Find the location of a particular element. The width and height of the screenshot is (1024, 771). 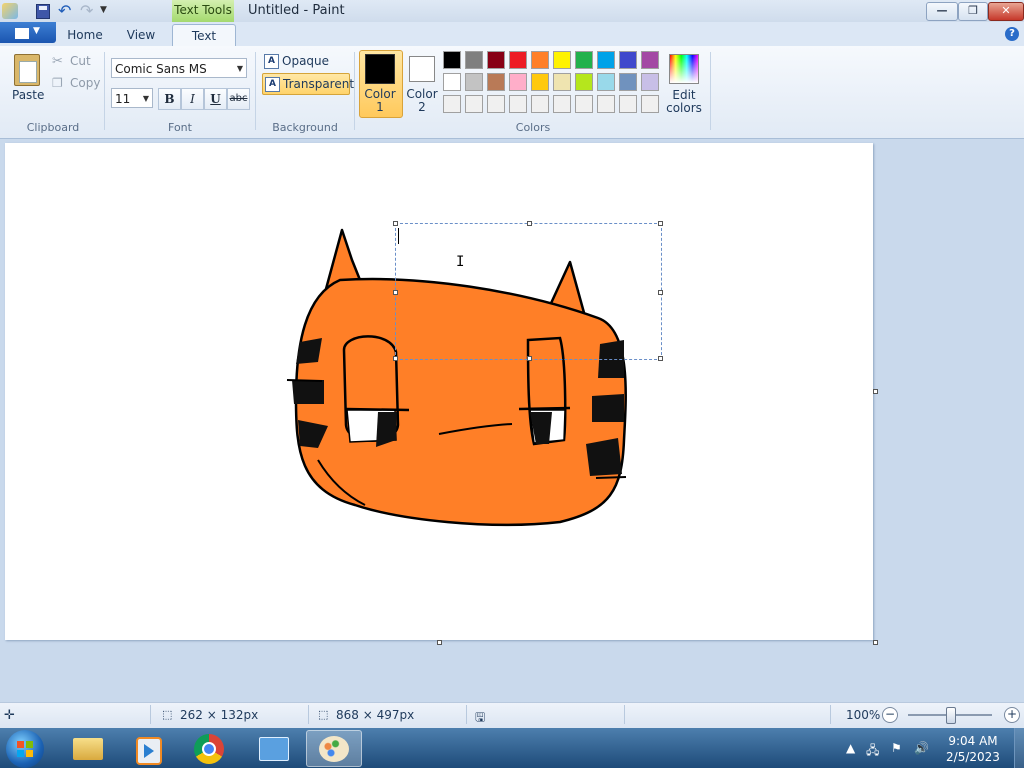

opaque-label: Opaque is located at coordinates (306, 61).